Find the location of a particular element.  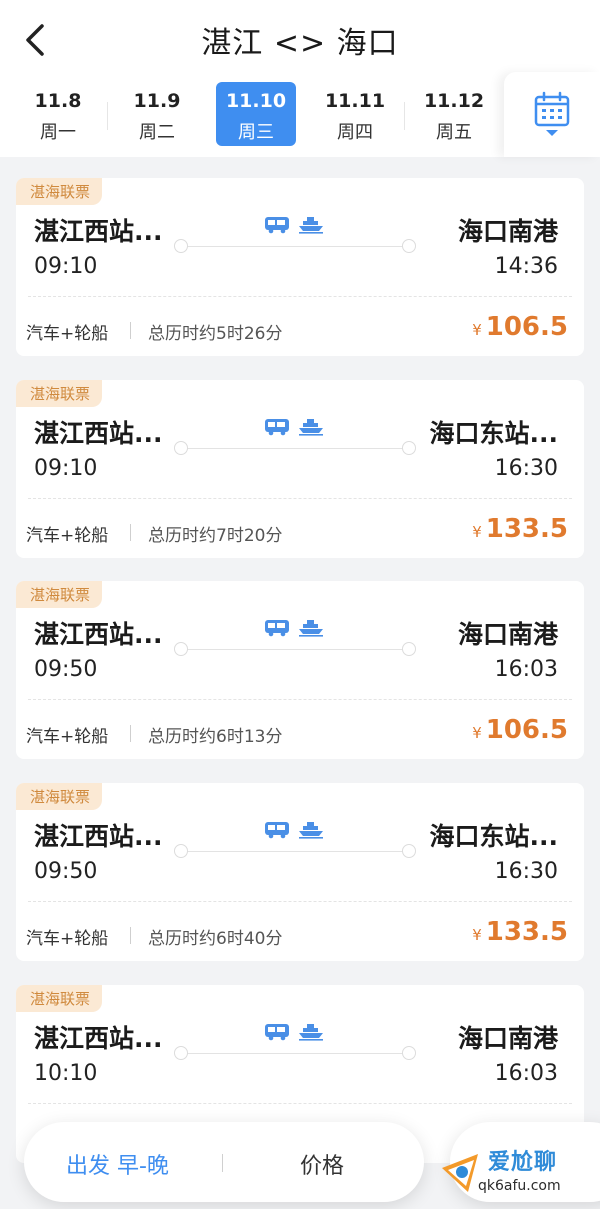

date-tab-2: 11.9 周二 is located at coordinates (157, 114).